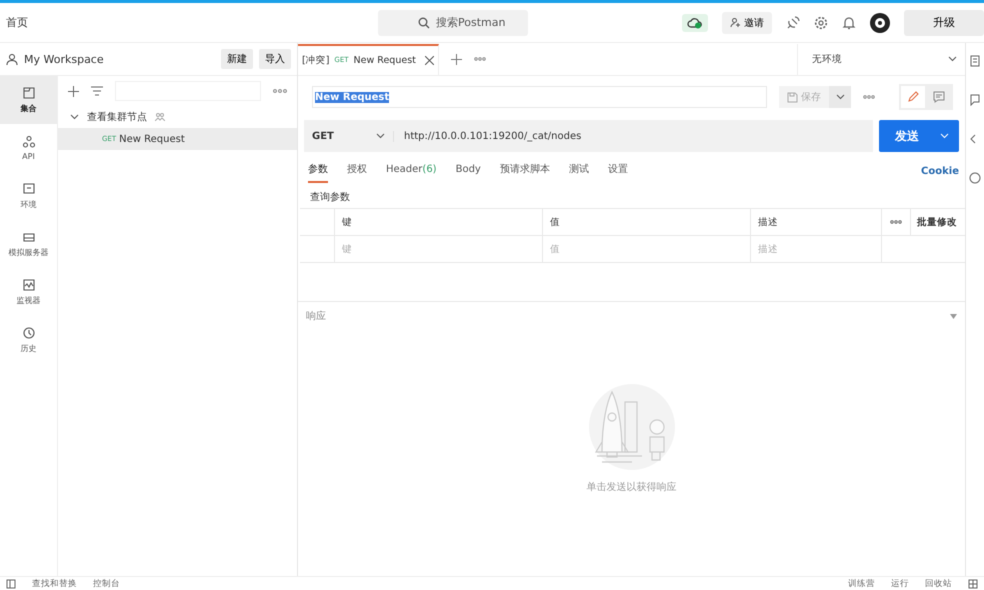 This screenshot has height=590, width=984. I want to click on sidebar-nav-item: 模拟服务器, so click(28, 244).